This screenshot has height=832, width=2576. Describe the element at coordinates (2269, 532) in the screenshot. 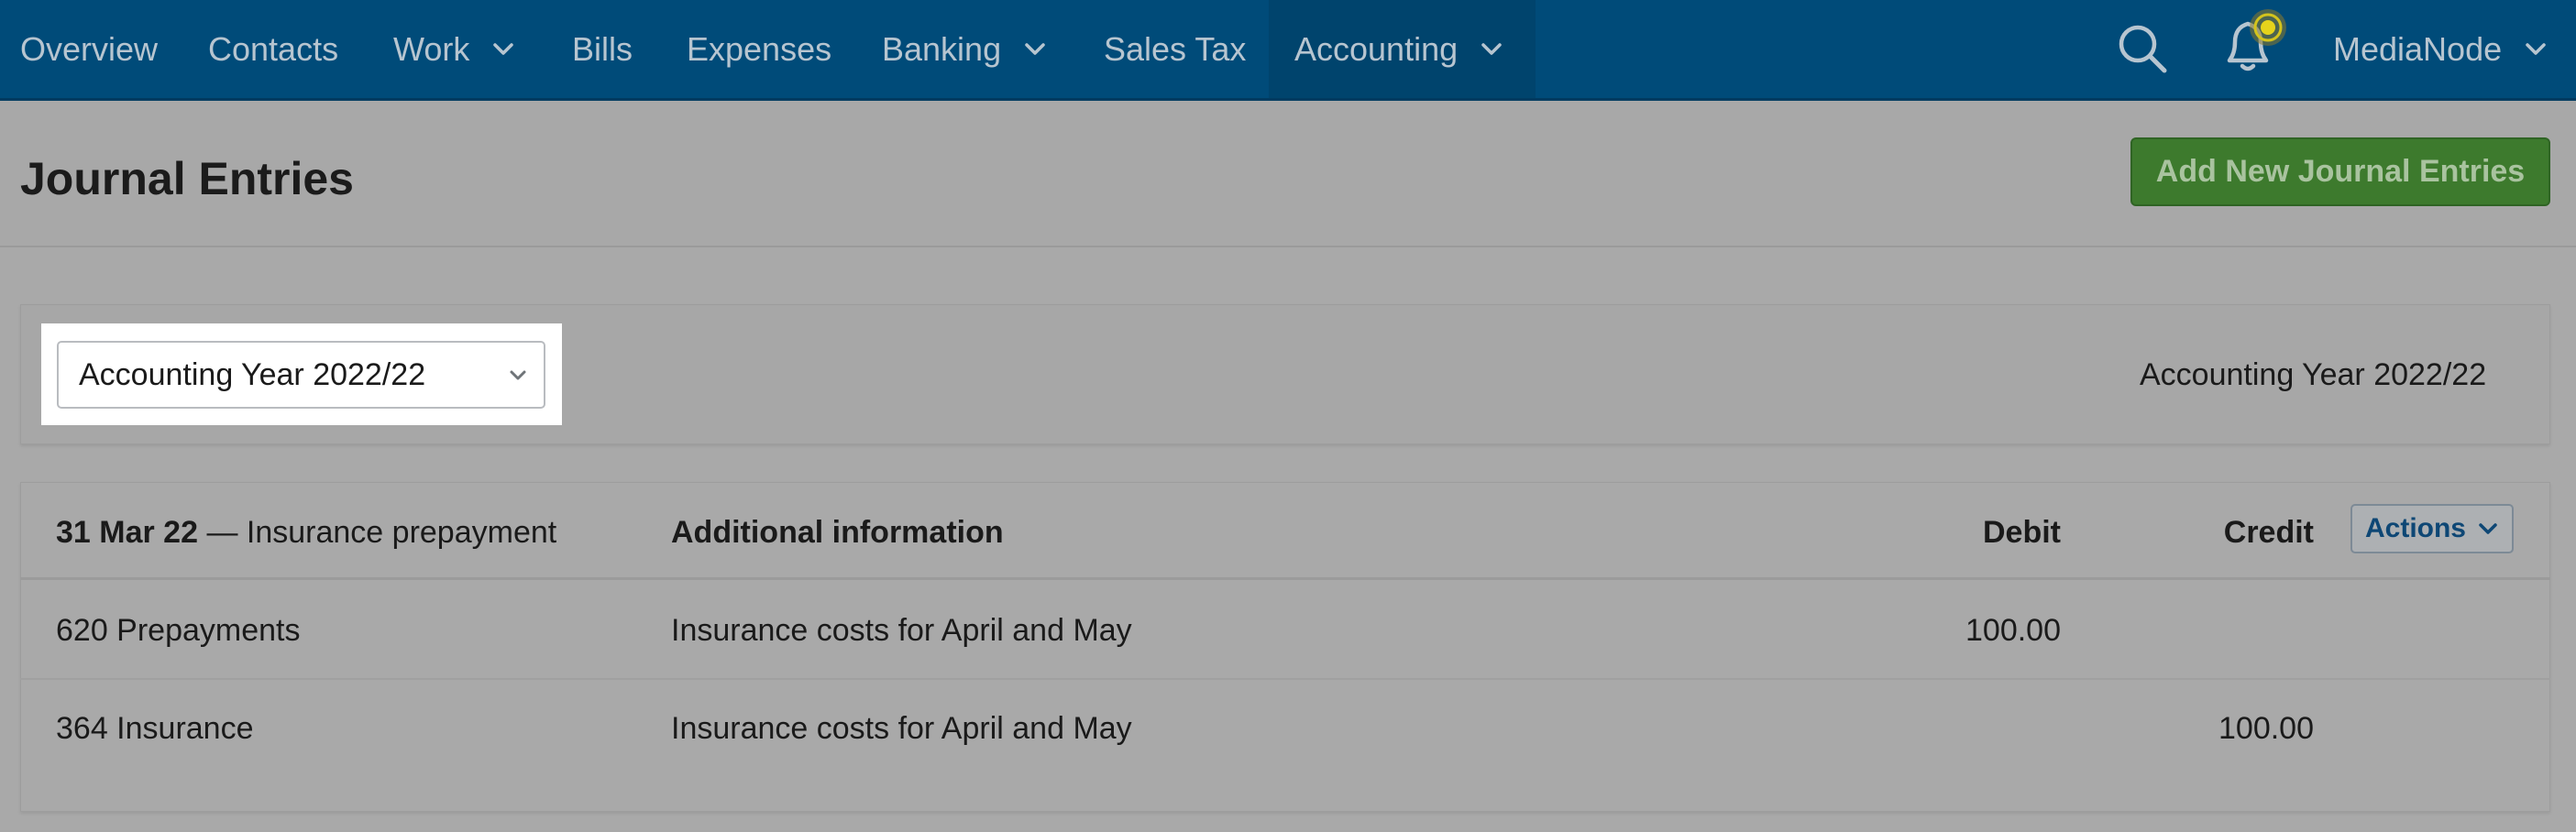

I see `column-header-credit: Credit` at that location.